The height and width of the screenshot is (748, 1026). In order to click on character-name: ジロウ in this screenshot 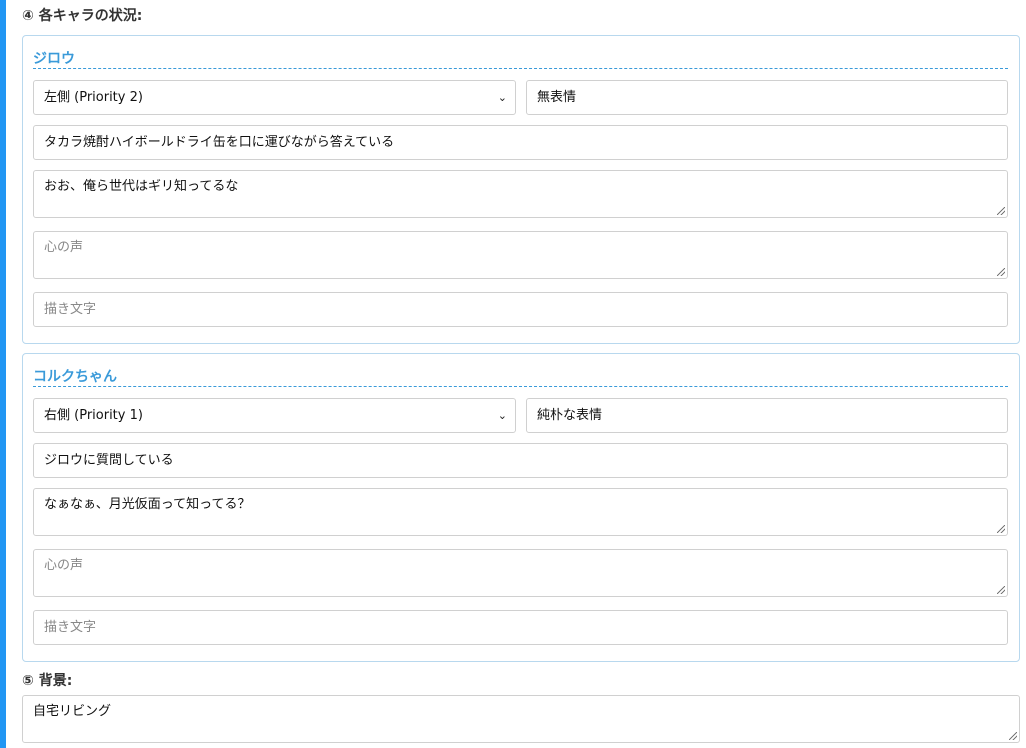, I will do `click(520, 52)`.